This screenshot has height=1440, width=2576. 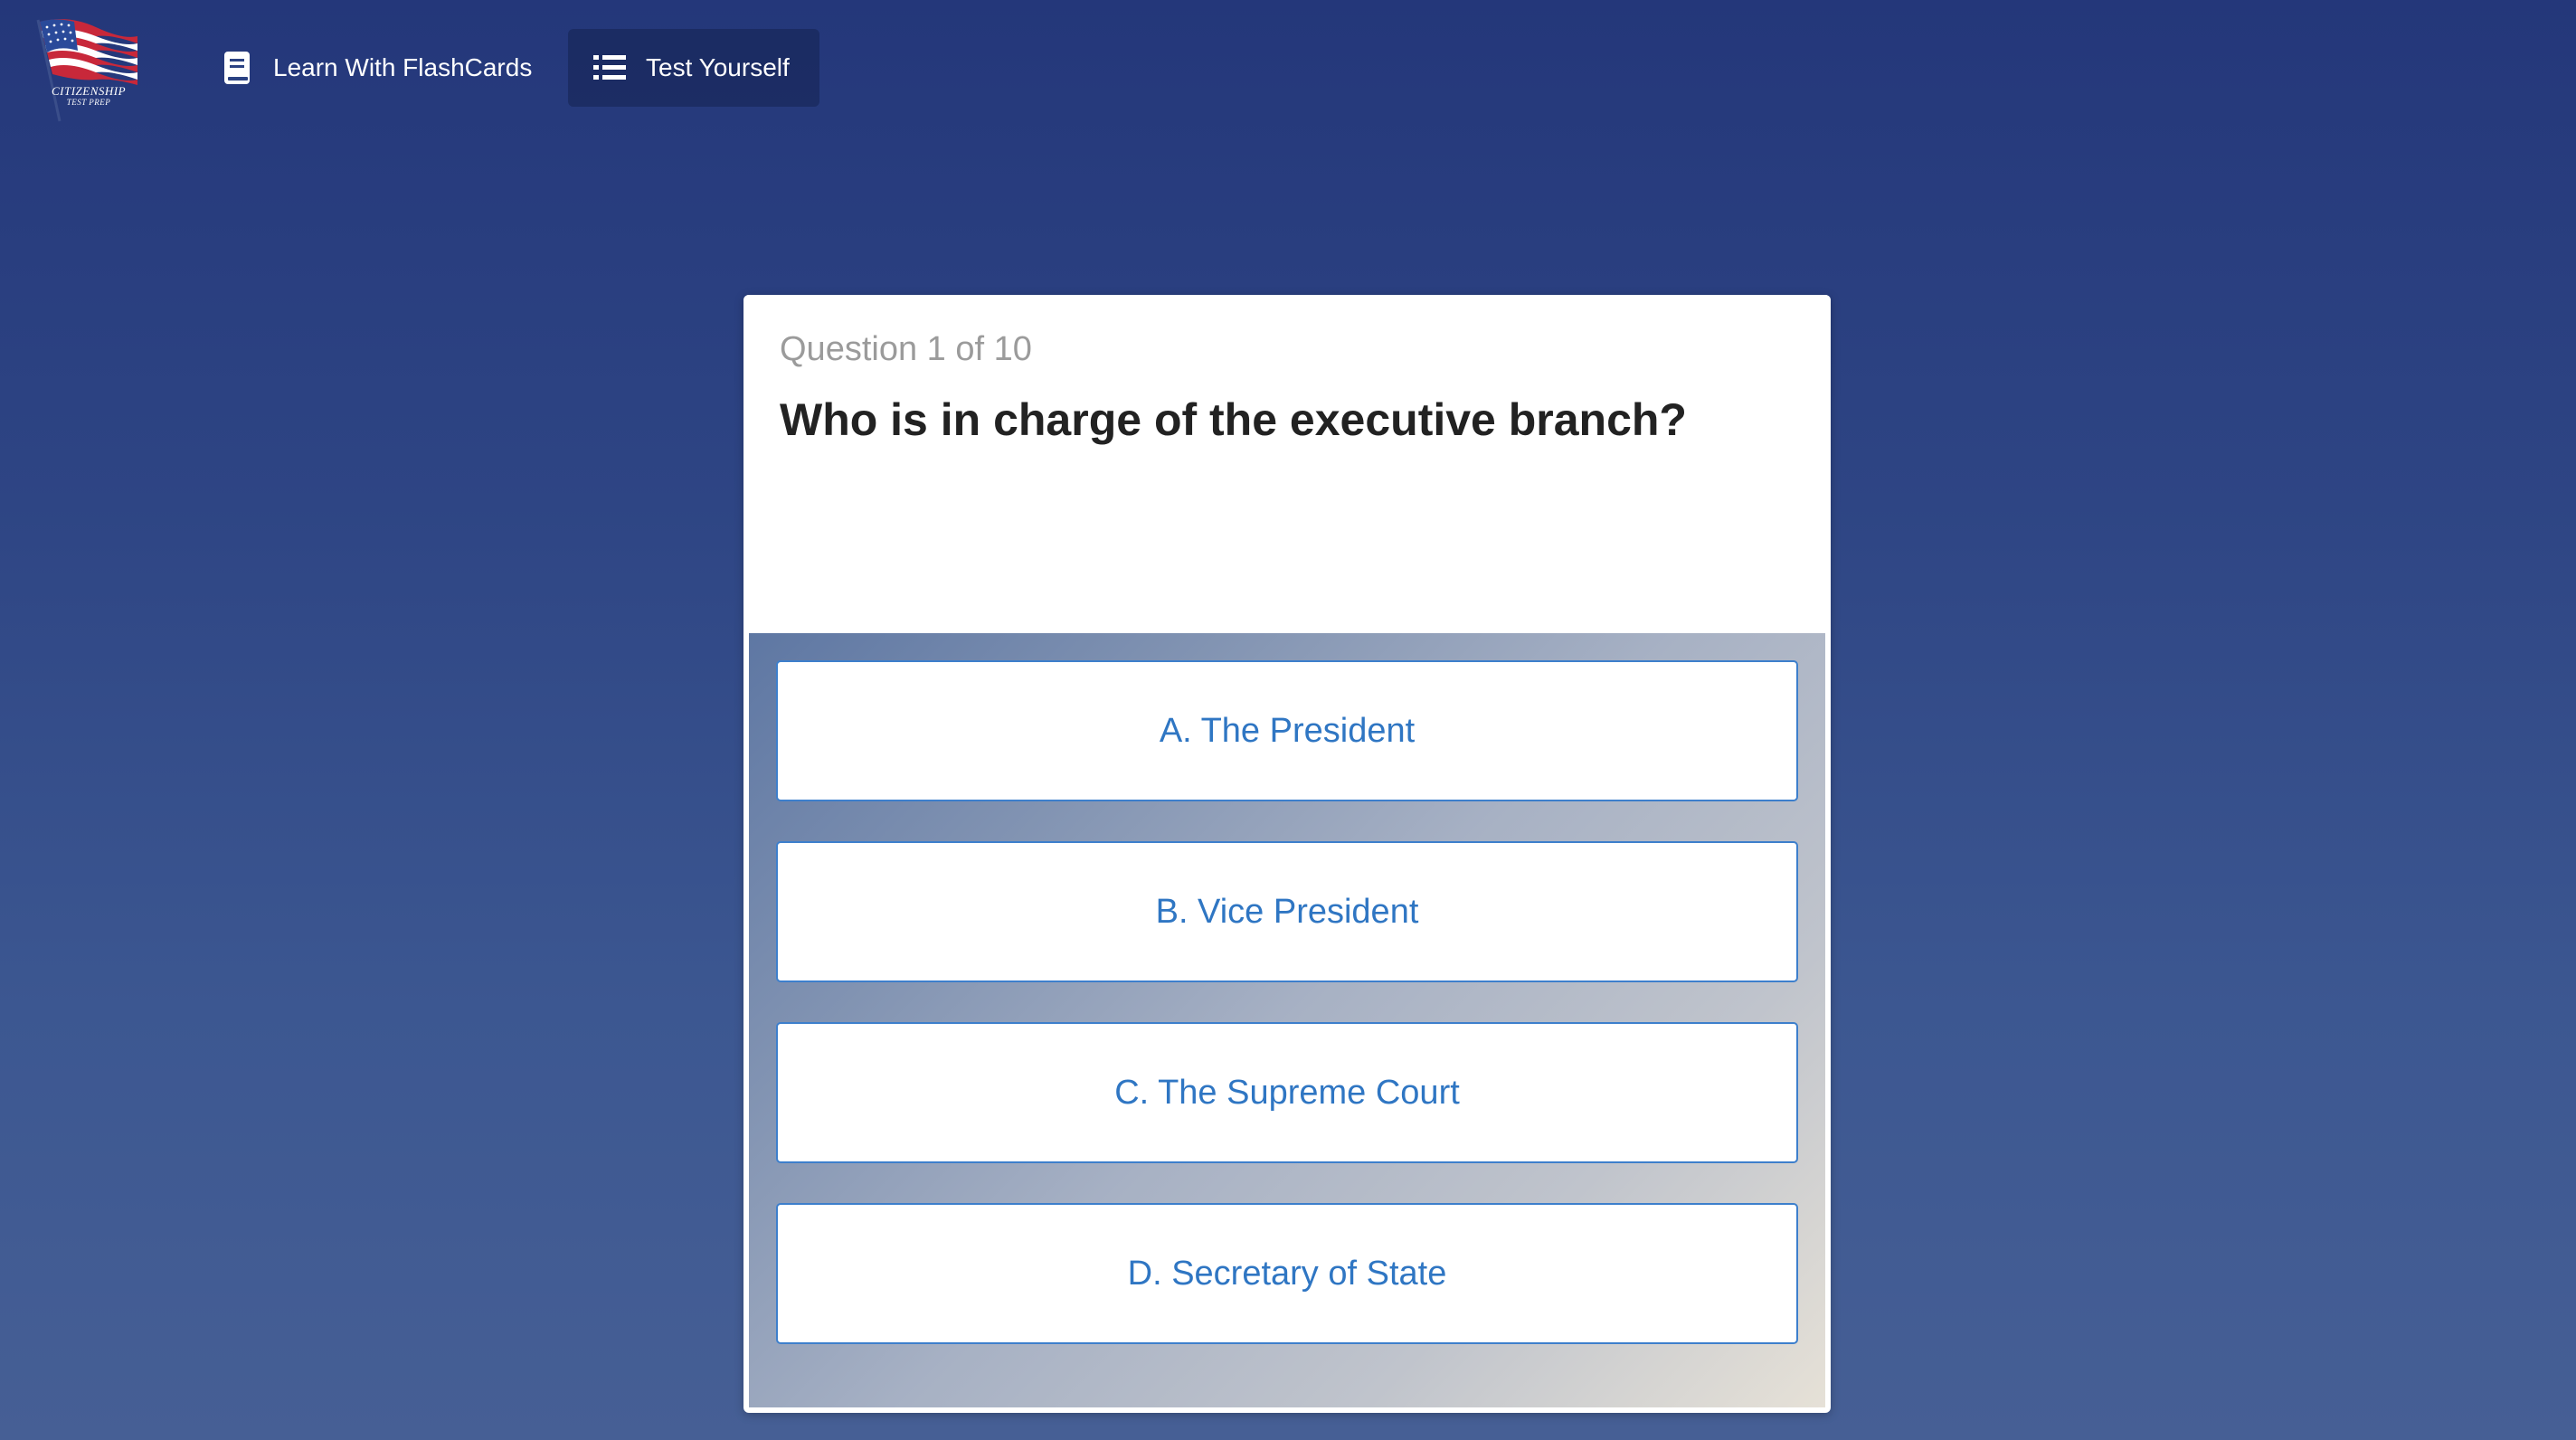 What do you see at coordinates (718, 67) in the screenshot?
I see `nav-label: Test Yourself` at bounding box center [718, 67].